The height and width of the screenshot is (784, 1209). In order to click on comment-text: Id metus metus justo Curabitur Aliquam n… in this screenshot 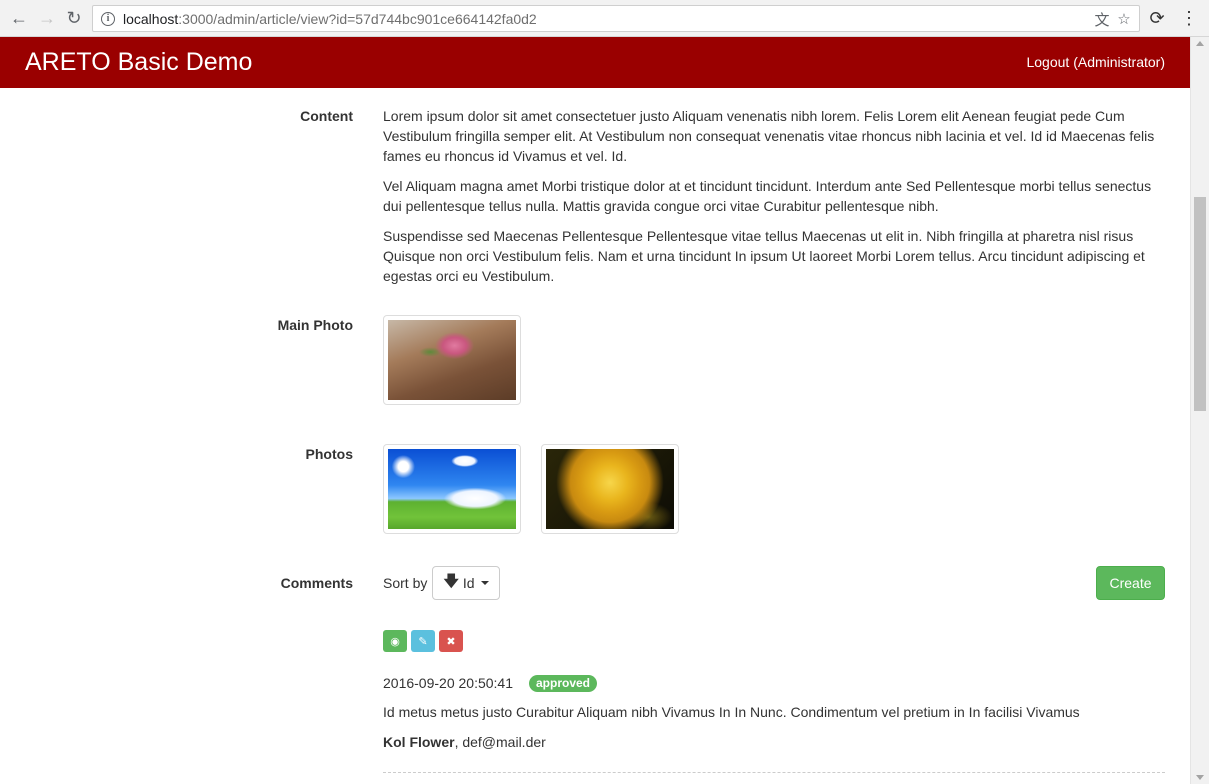, I will do `click(731, 712)`.